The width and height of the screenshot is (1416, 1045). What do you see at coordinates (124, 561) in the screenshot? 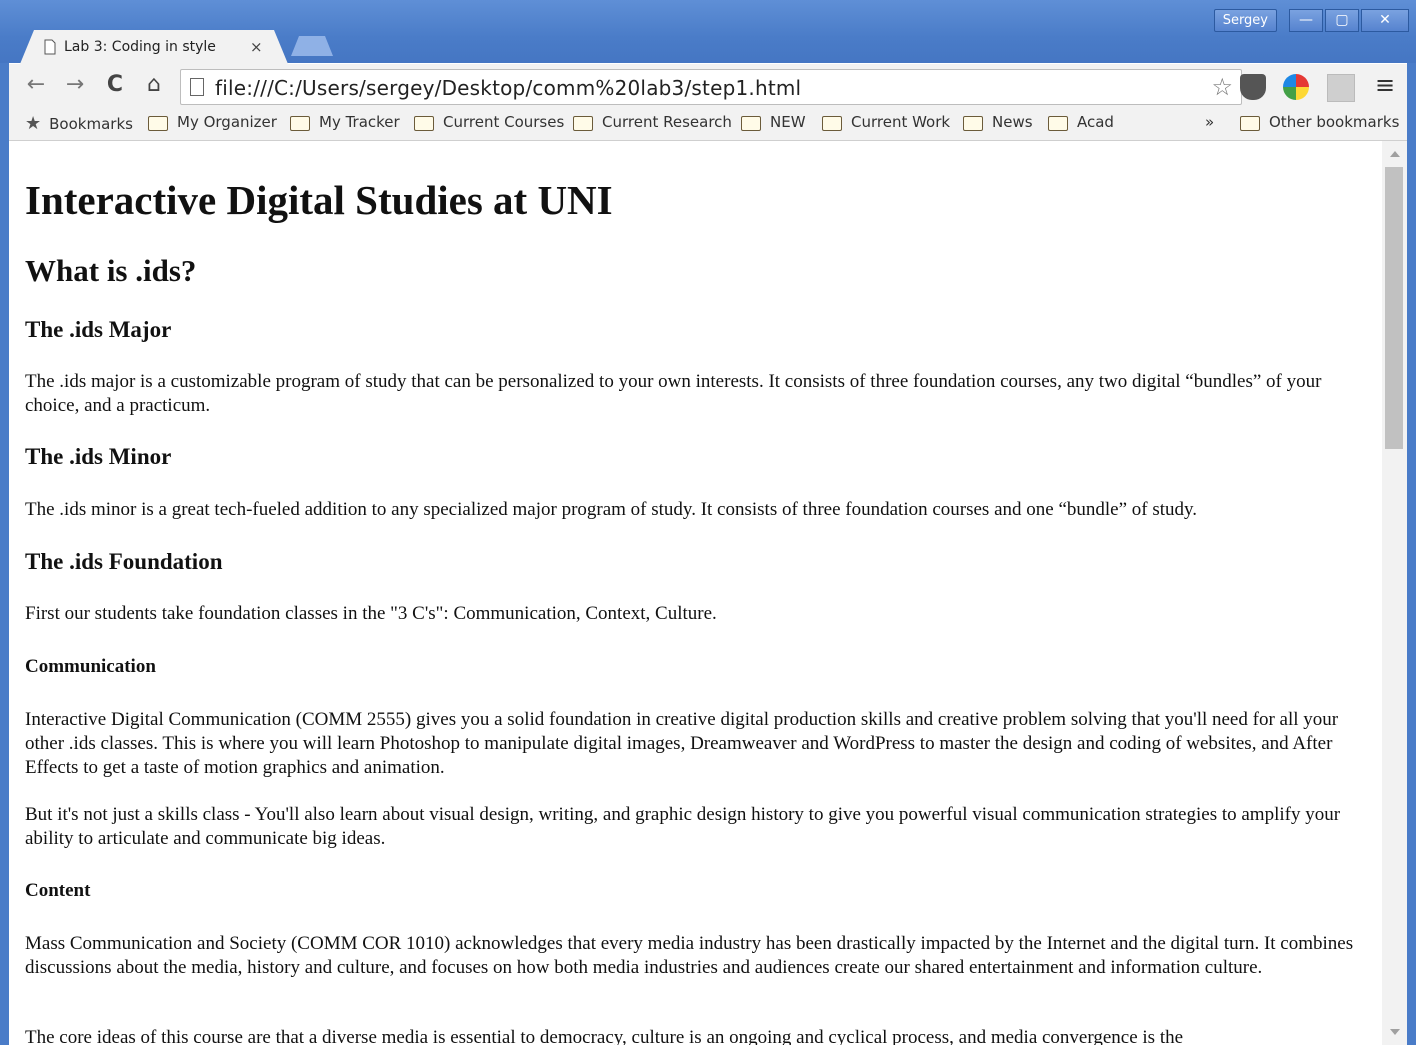
I see `foundation-heading: The .ids Foundation` at bounding box center [124, 561].